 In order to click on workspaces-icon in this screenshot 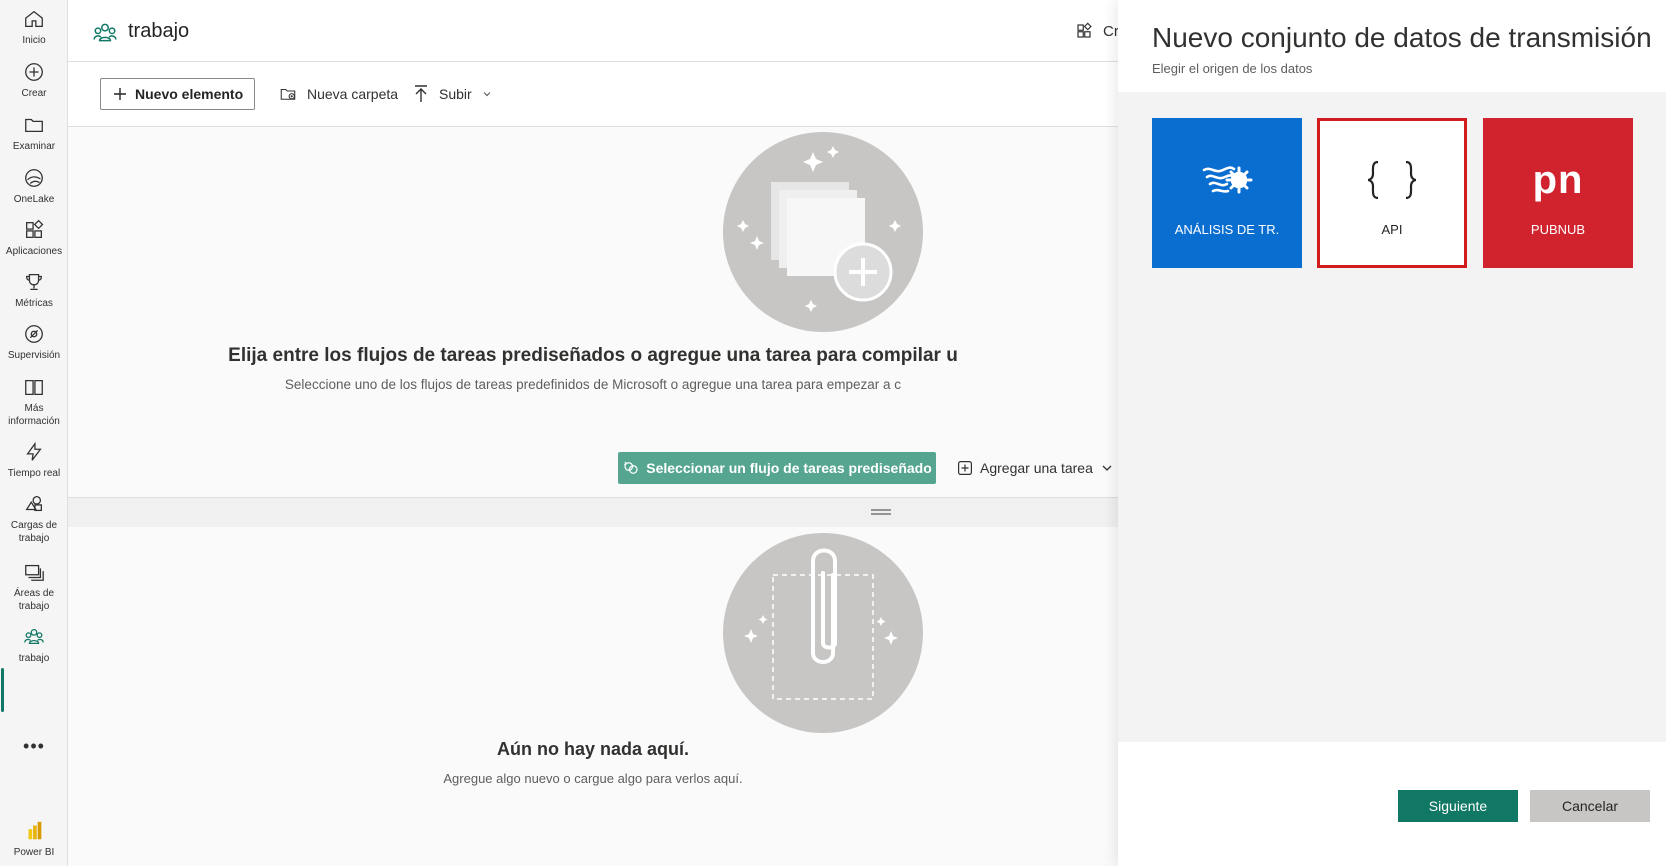, I will do `click(34, 572)`.